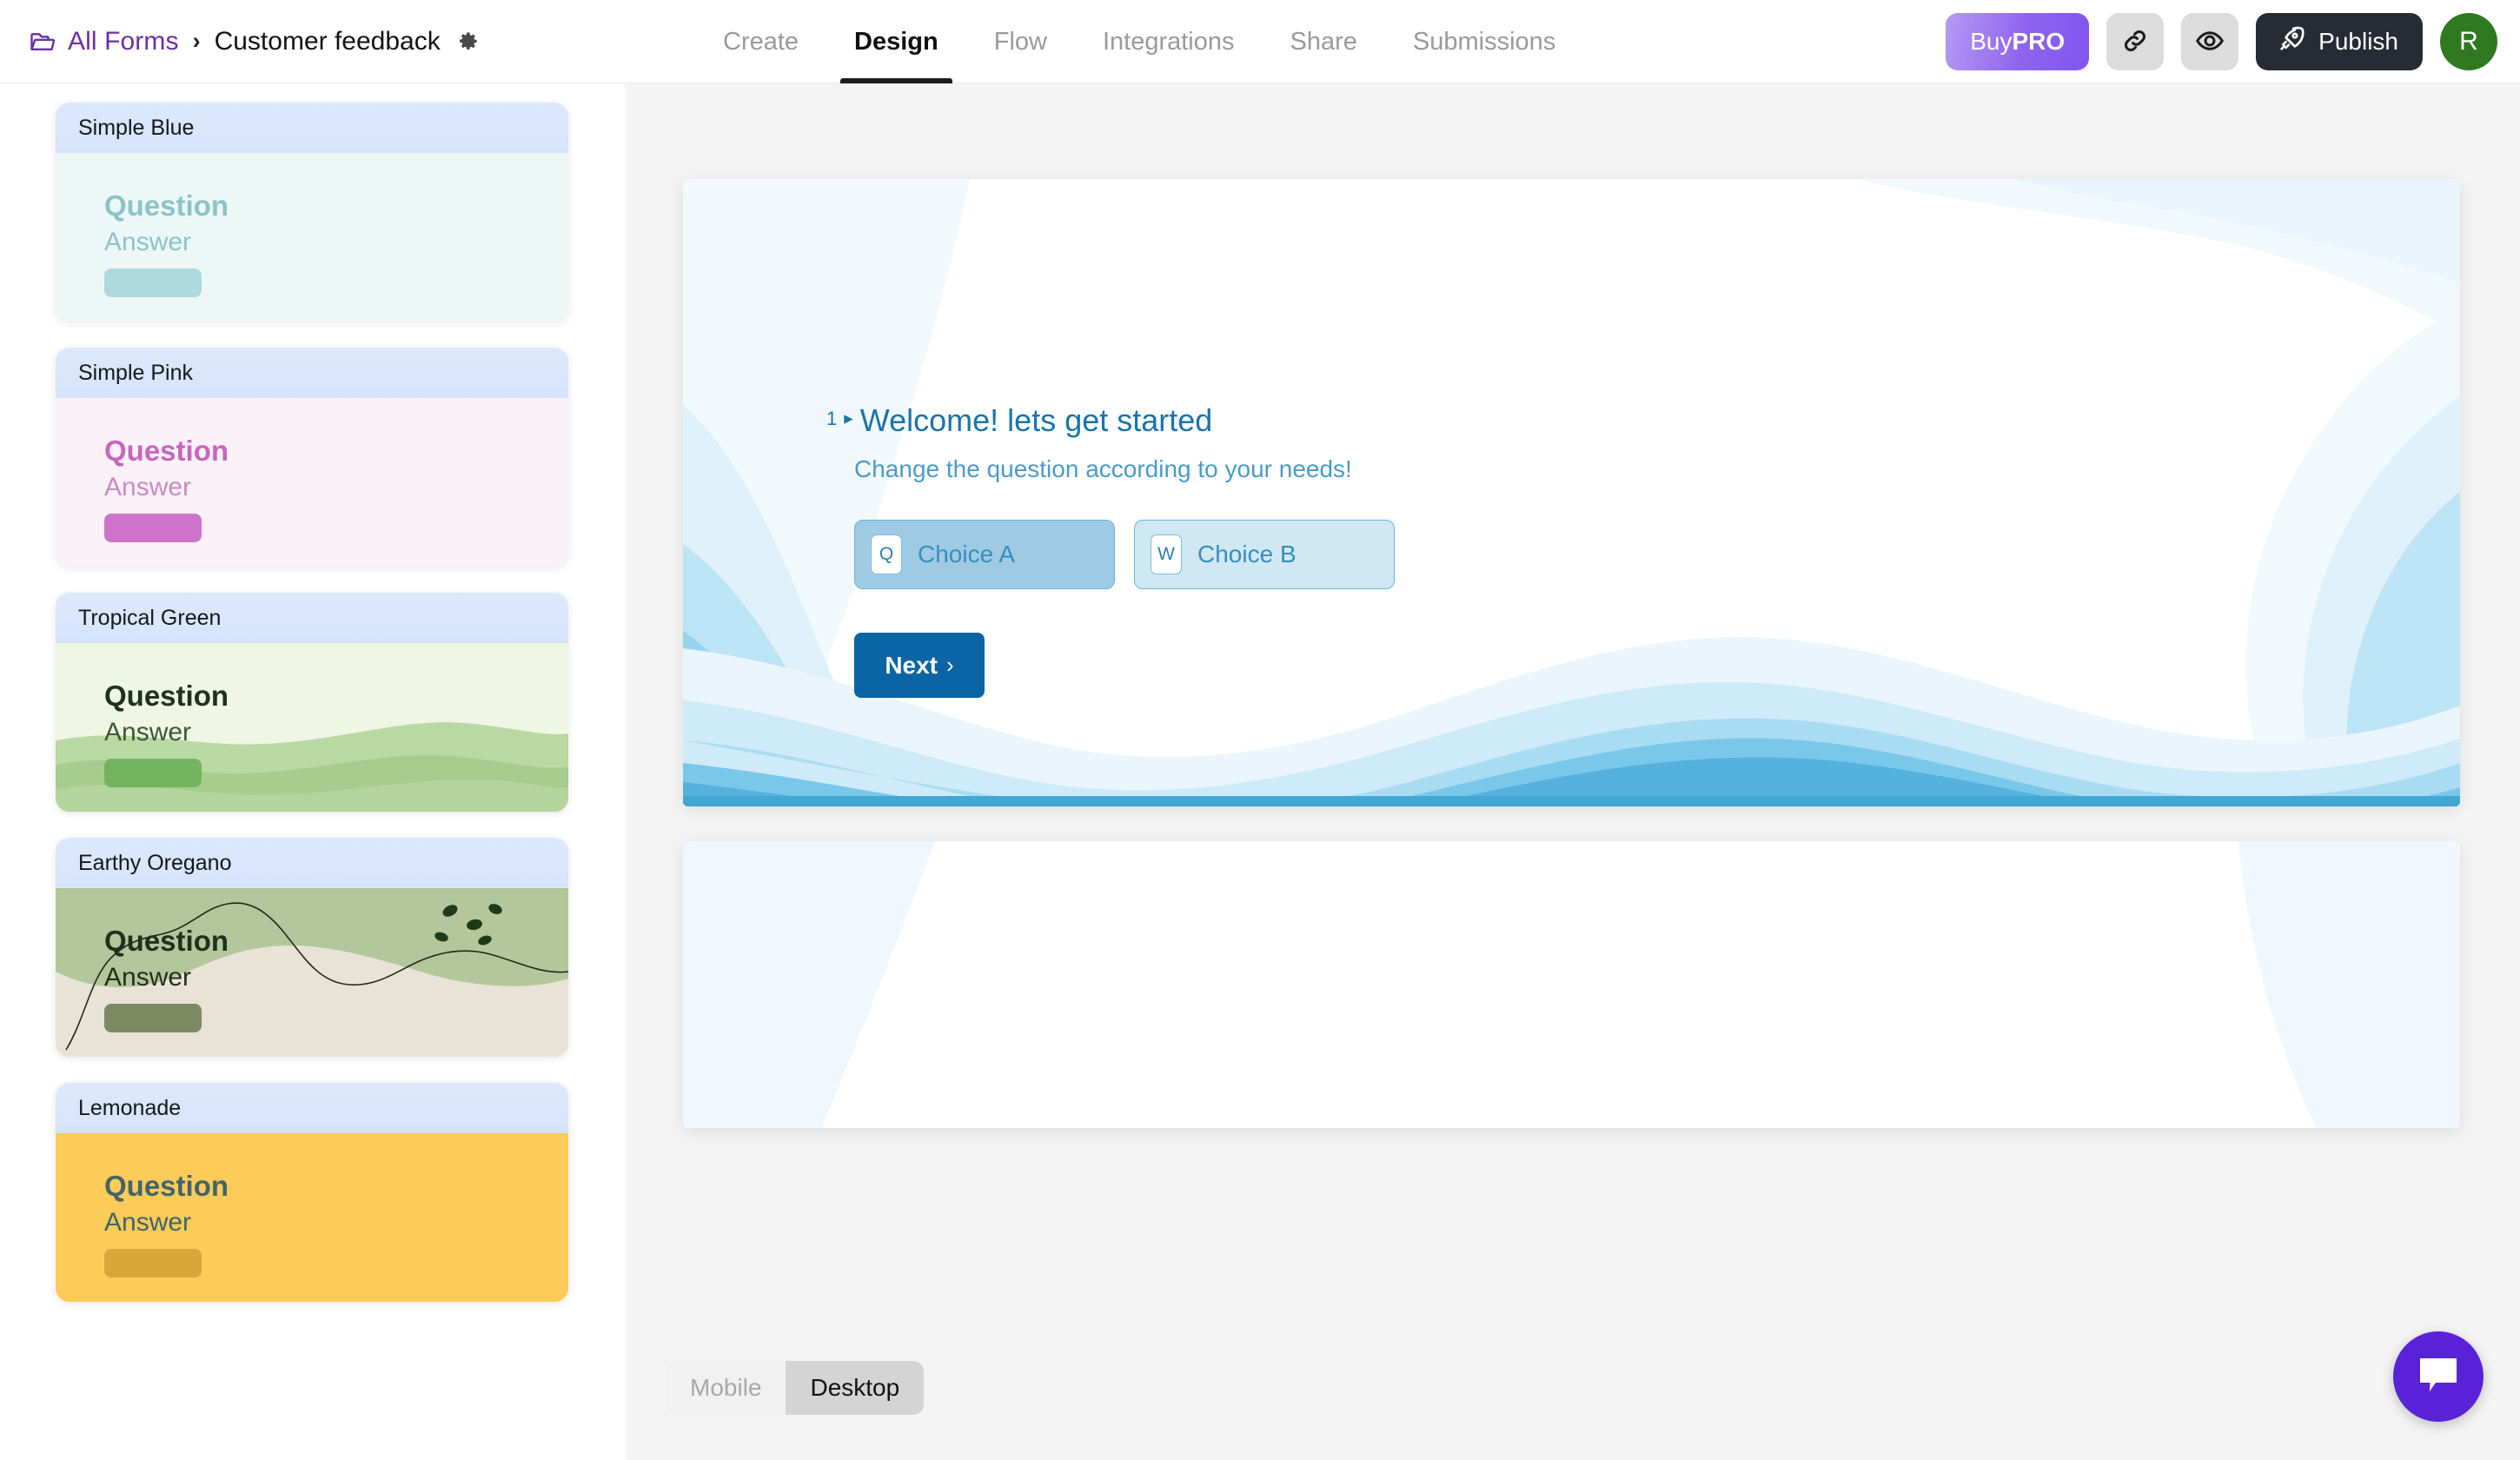 Image resolution: width=2520 pixels, height=1460 pixels. Describe the element at coordinates (1484, 41) in the screenshot. I see `tab-submissions: Submissions` at that location.